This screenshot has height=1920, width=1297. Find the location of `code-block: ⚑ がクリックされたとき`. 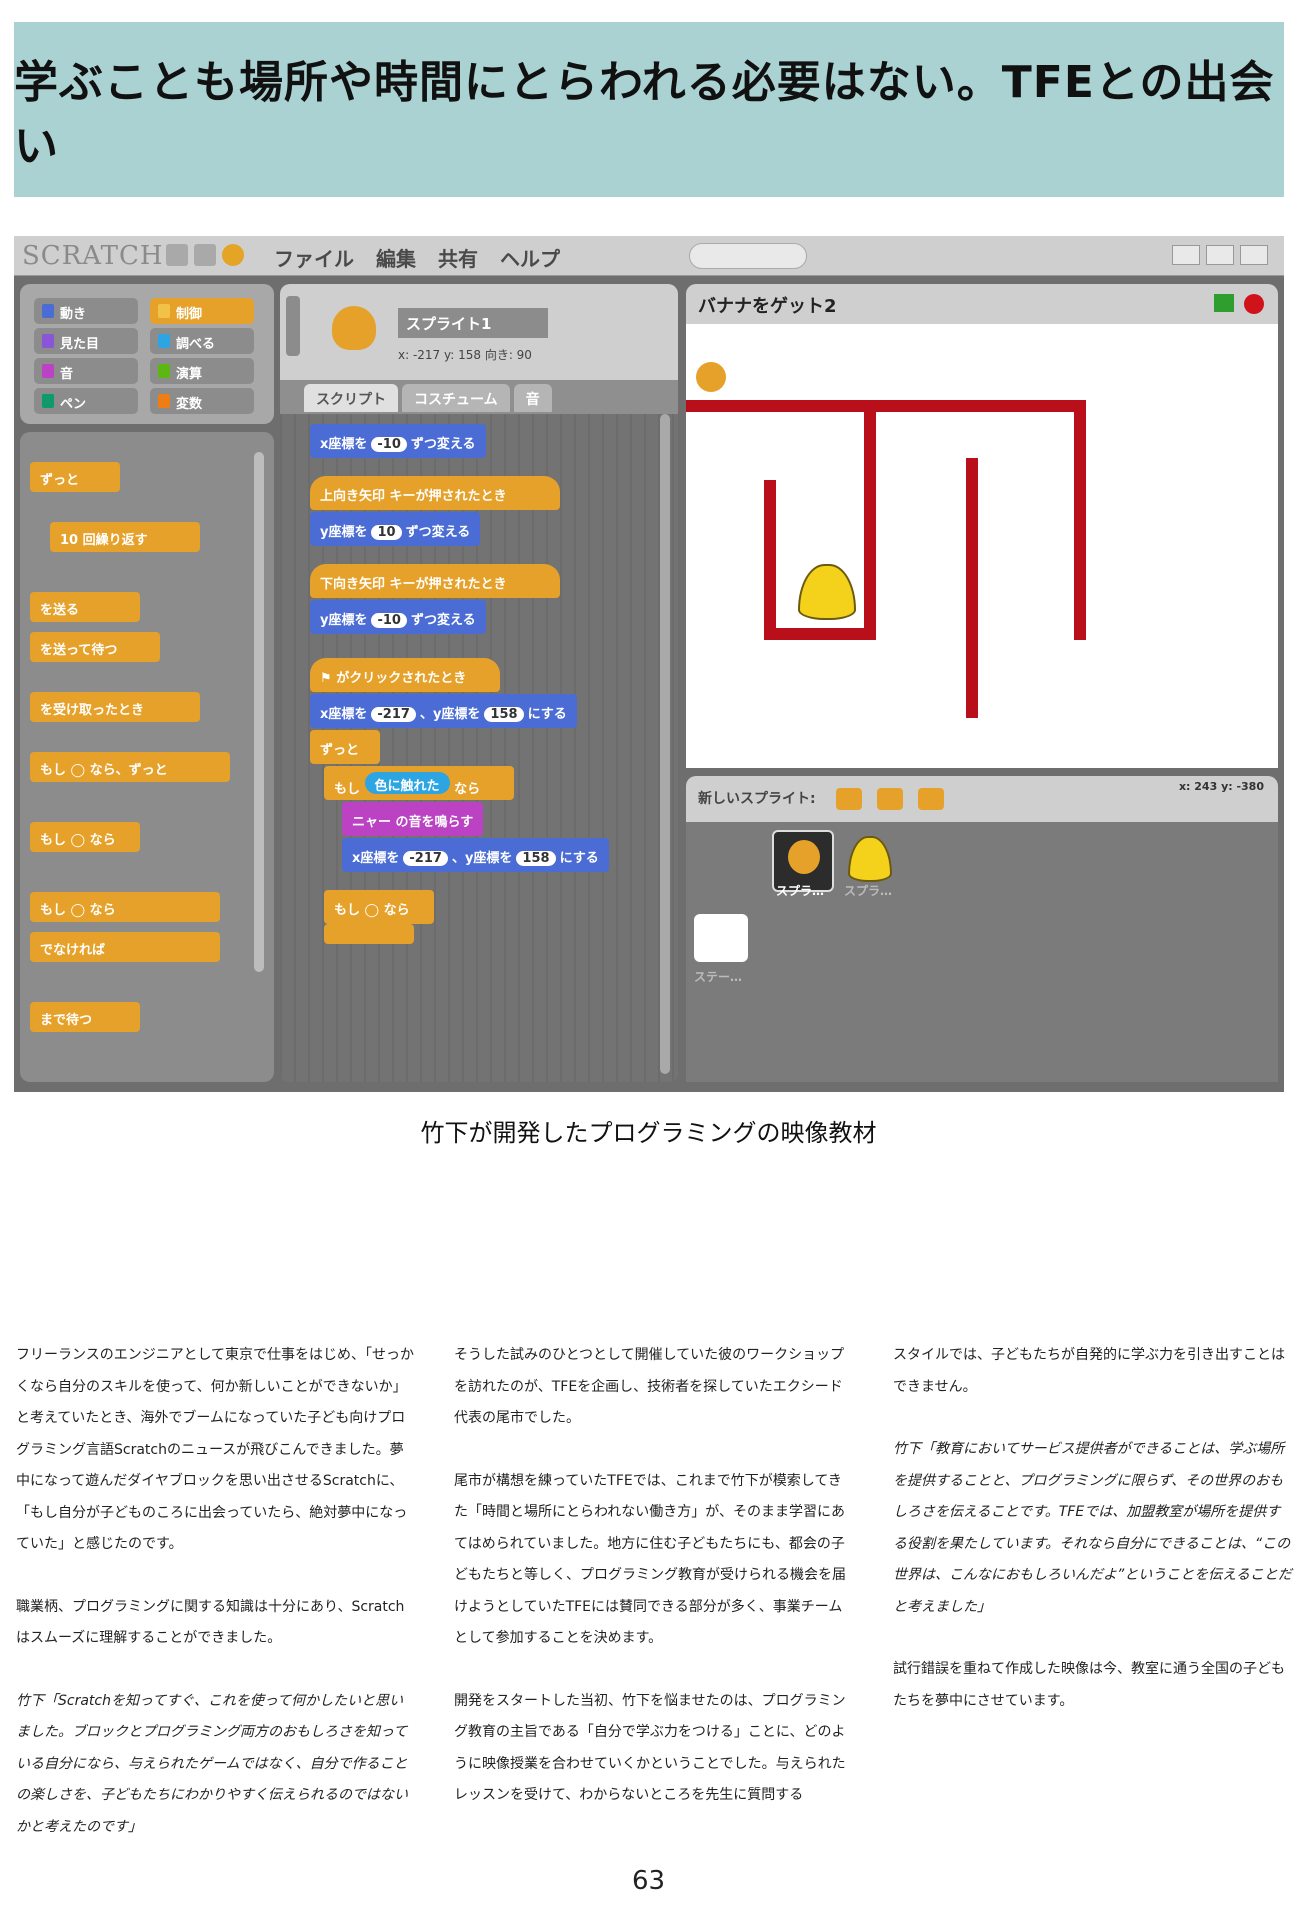

code-block: ⚑ がクリックされたとき is located at coordinates (405, 675).